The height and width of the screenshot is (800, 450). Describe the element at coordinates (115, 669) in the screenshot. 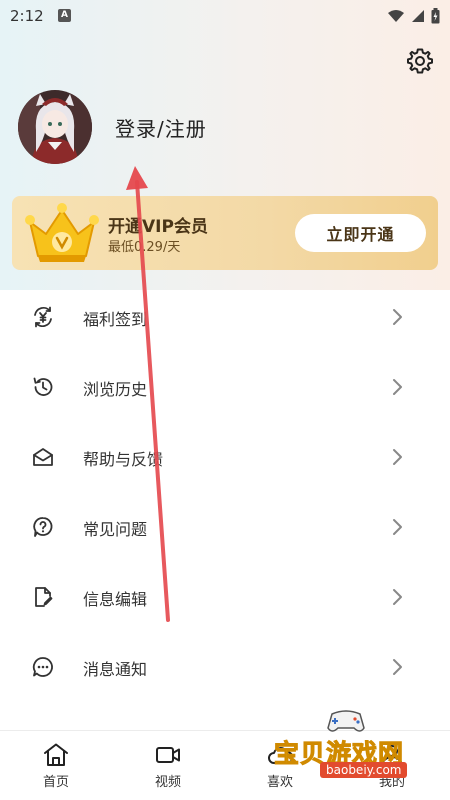

I see `menu-item-label: 消息通知` at that location.